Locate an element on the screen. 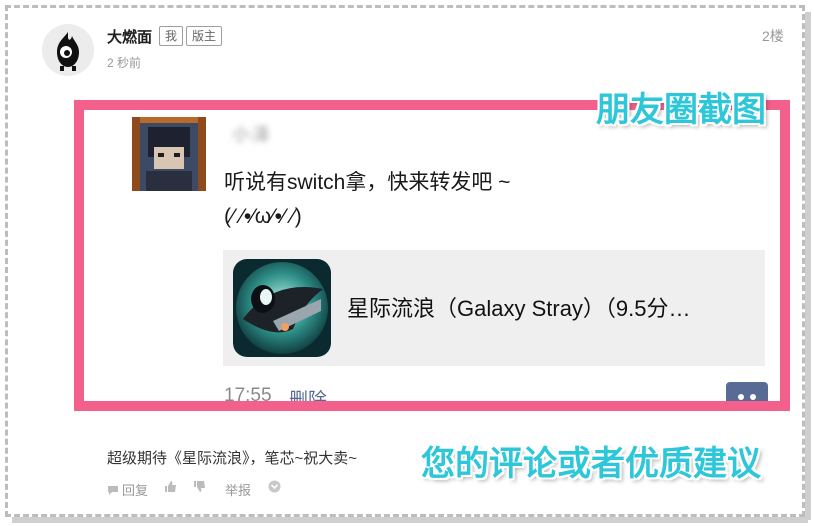  game-icon is located at coordinates (282, 308).